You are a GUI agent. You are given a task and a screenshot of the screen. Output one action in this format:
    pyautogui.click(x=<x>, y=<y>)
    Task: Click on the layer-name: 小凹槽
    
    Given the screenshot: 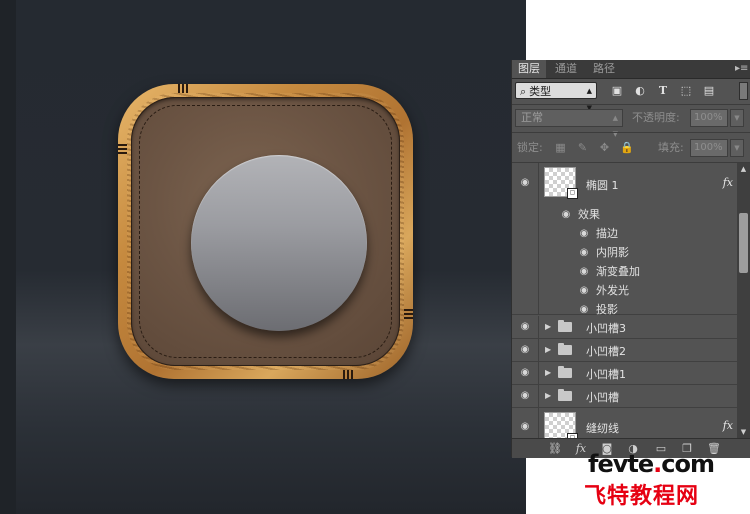 What is the action you would take?
    pyautogui.click(x=602, y=397)
    